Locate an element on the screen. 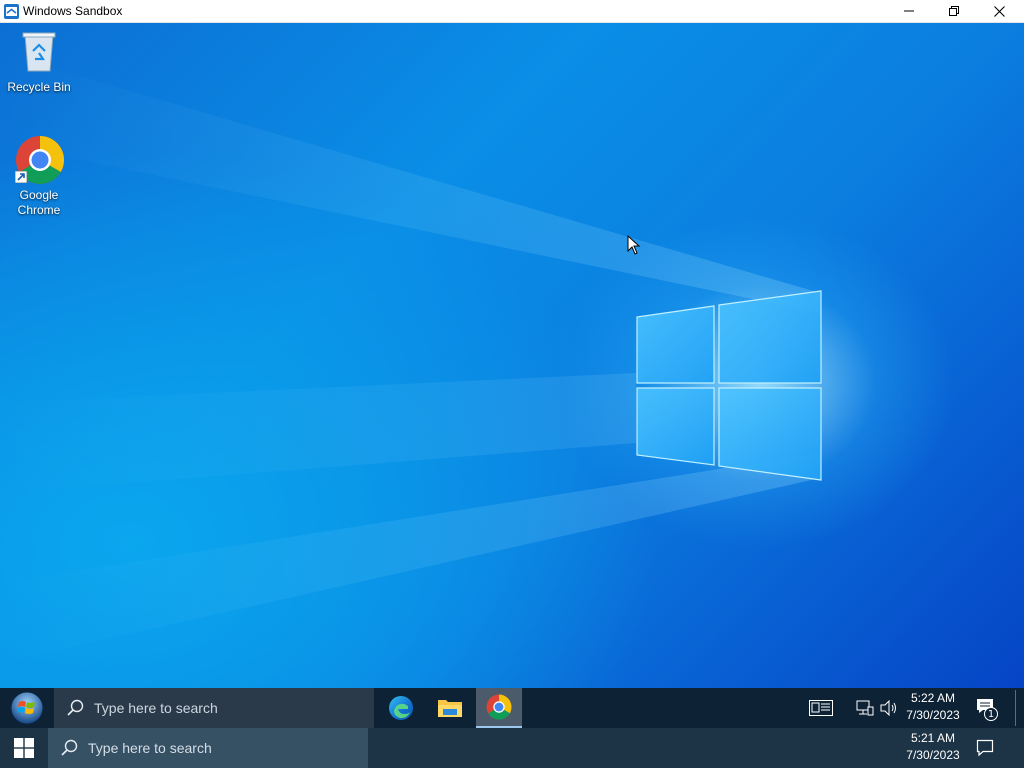  restore-icon is located at coordinates (954, 11).